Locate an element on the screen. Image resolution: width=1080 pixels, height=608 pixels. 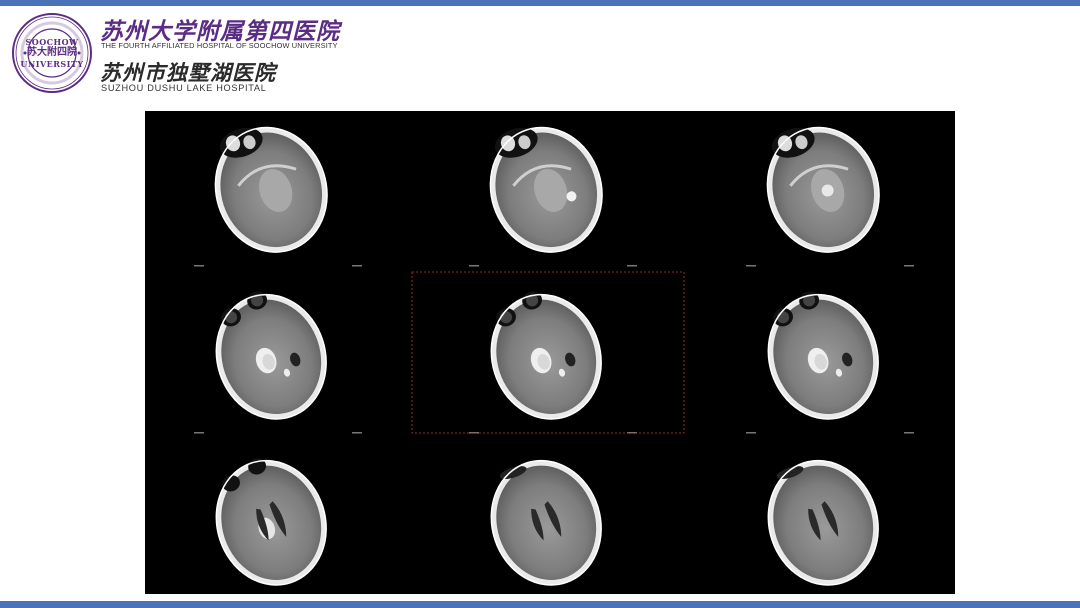
top-accent-bar is located at coordinates (540, 3).